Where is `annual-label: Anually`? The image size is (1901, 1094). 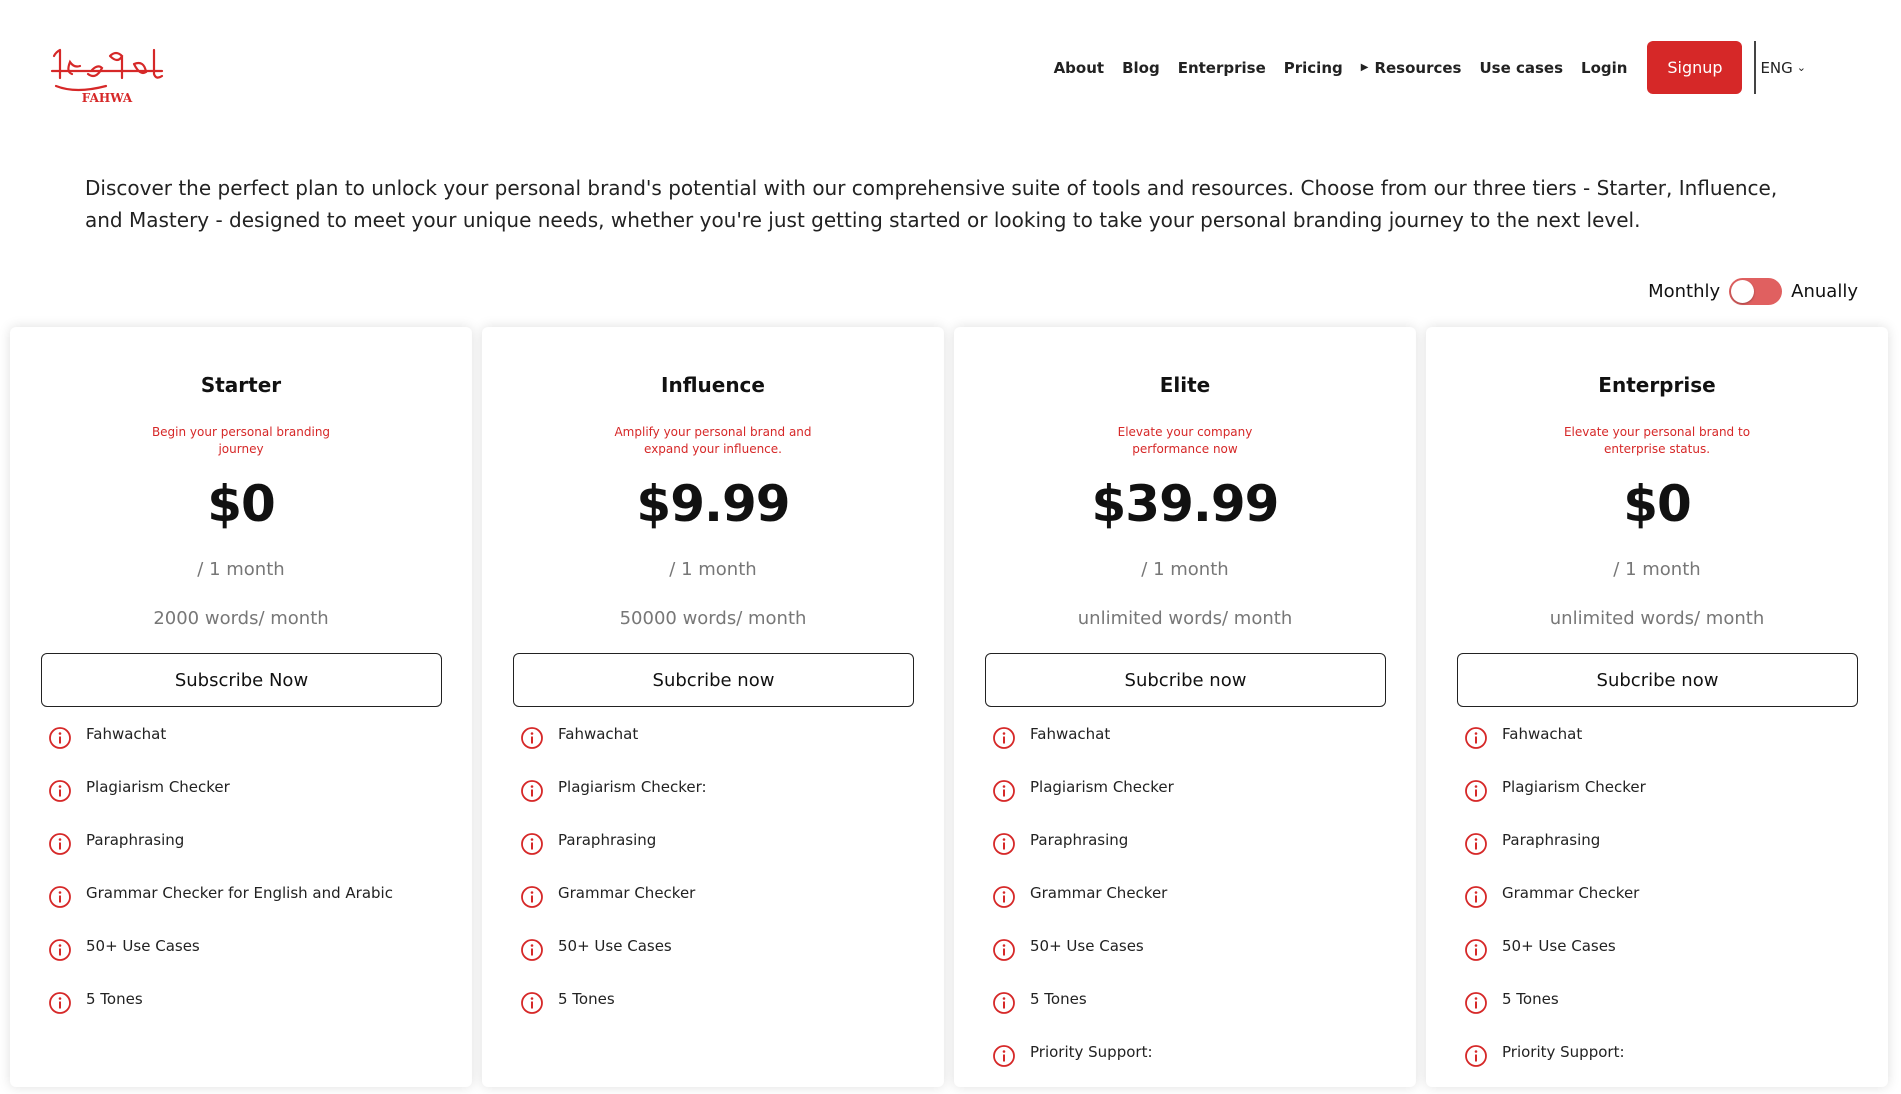 annual-label: Anually is located at coordinates (1824, 291).